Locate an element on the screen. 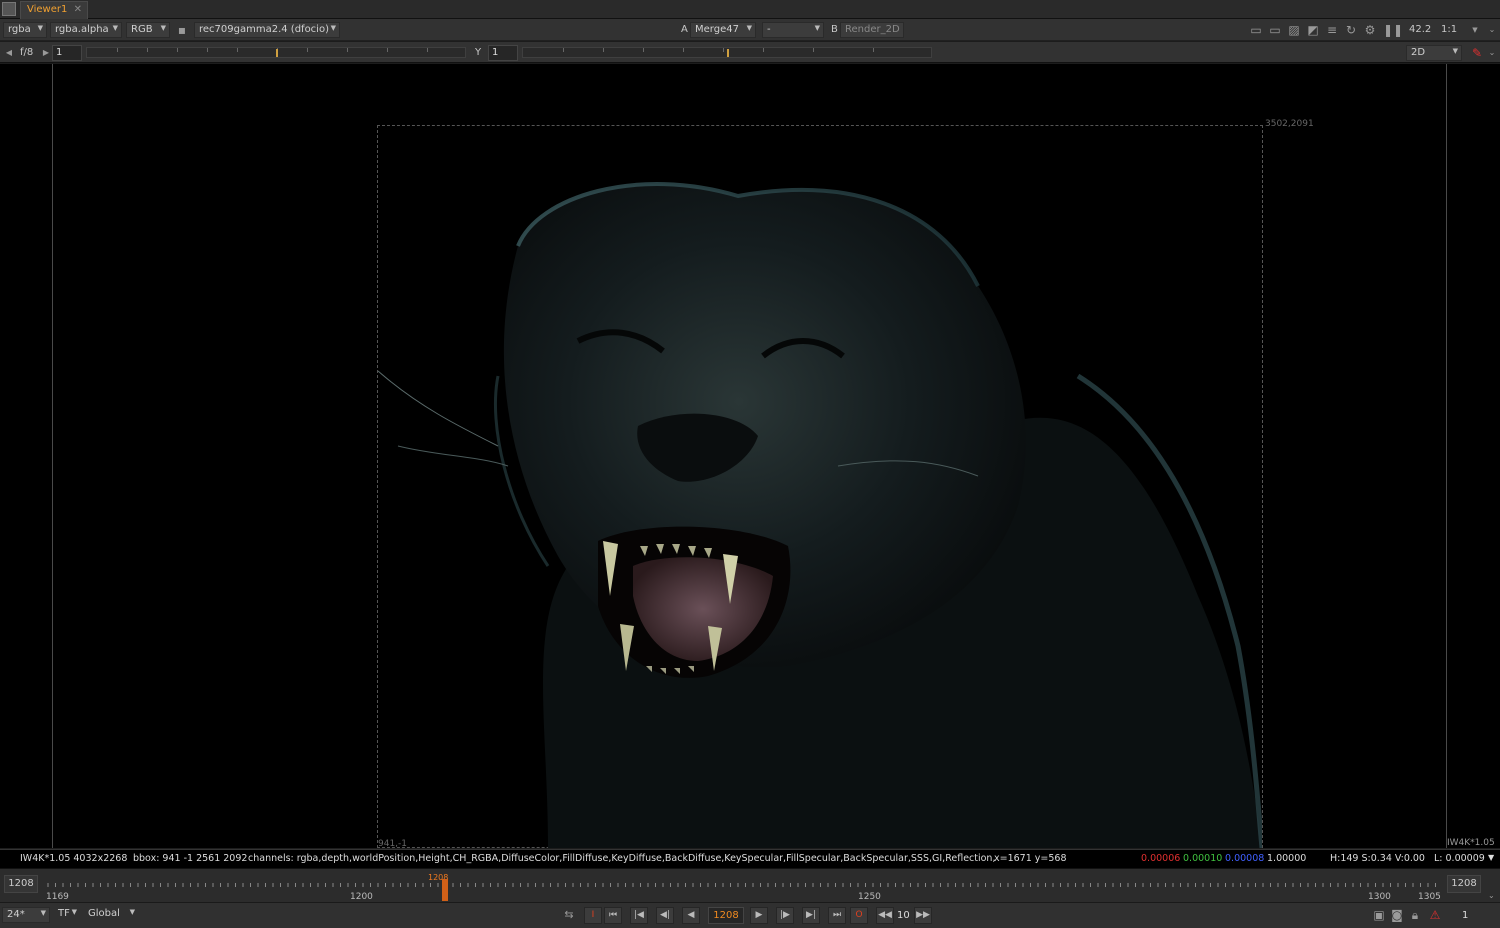 This screenshot has height=928, width=1500. step-back-icon: ◀| is located at coordinates (665, 915).